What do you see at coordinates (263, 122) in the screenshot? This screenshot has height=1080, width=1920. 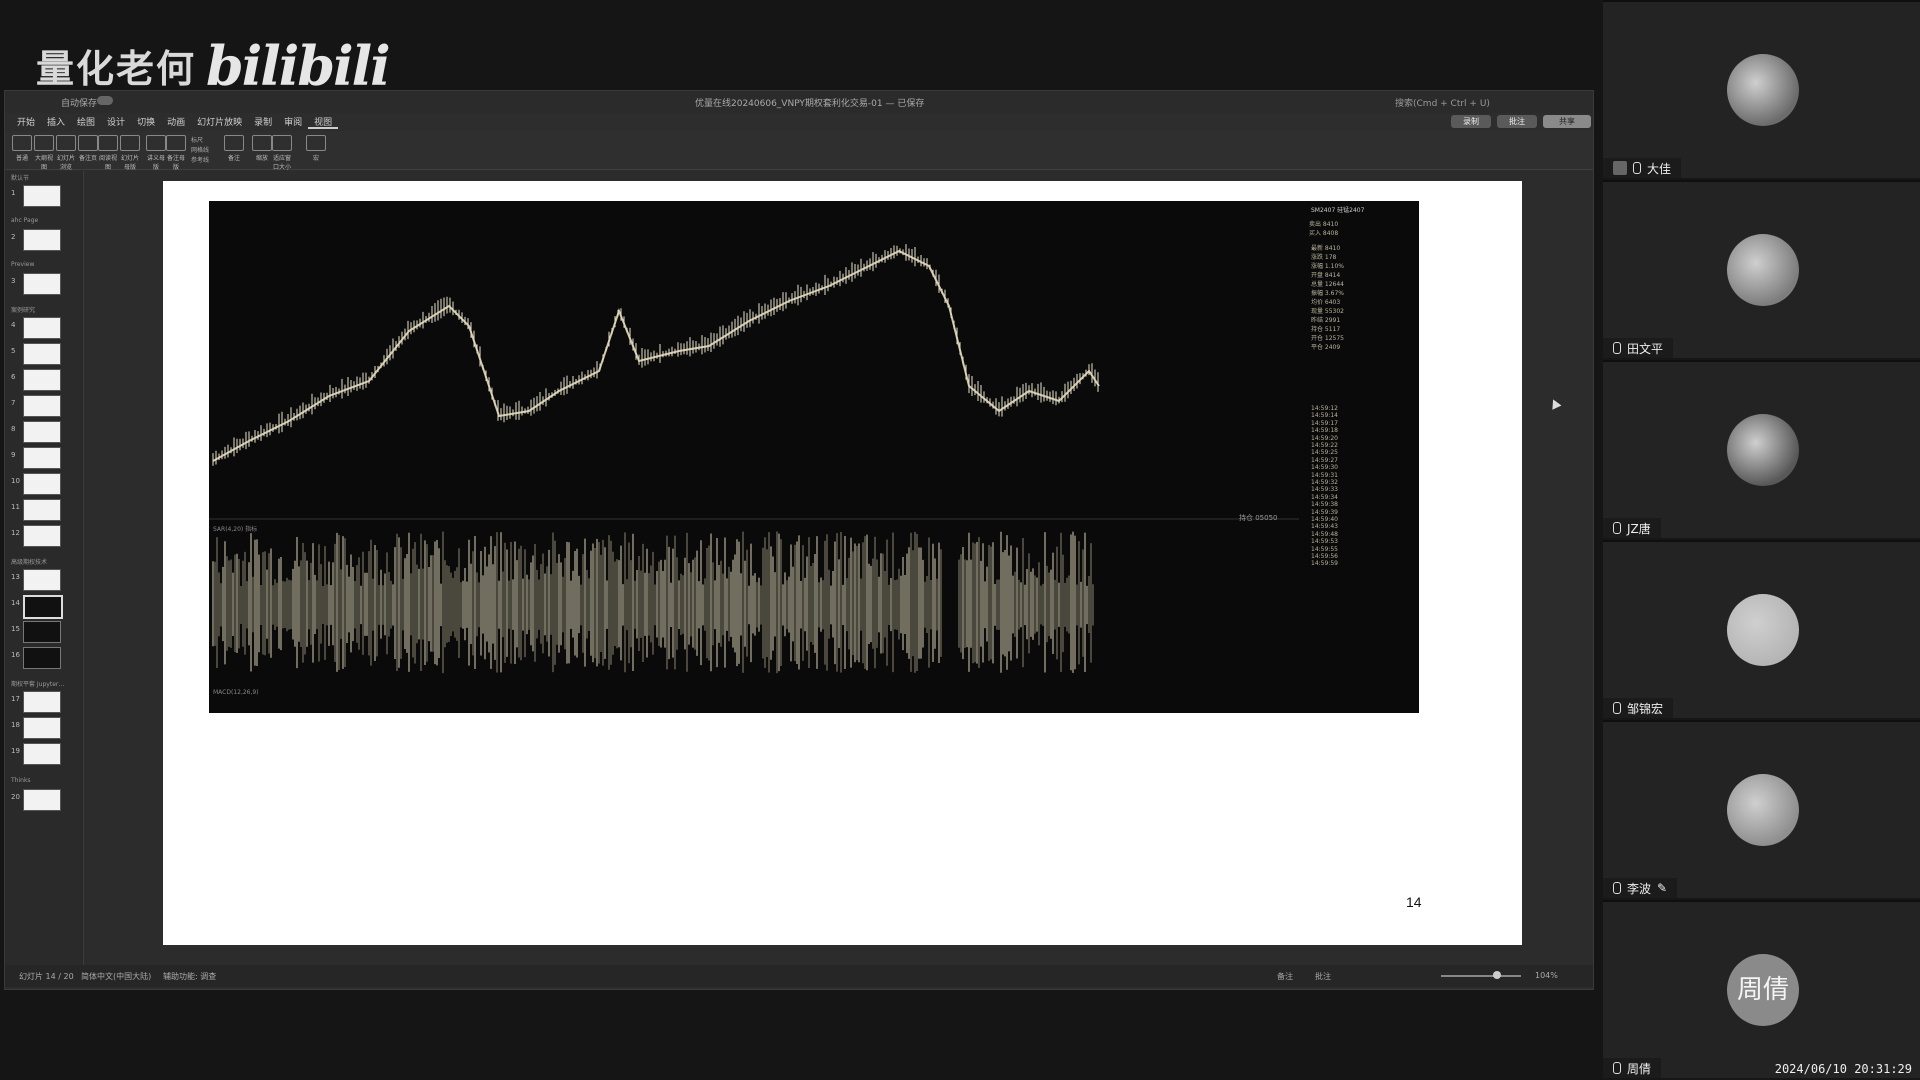 I see `ribbon-tab: 录制` at bounding box center [263, 122].